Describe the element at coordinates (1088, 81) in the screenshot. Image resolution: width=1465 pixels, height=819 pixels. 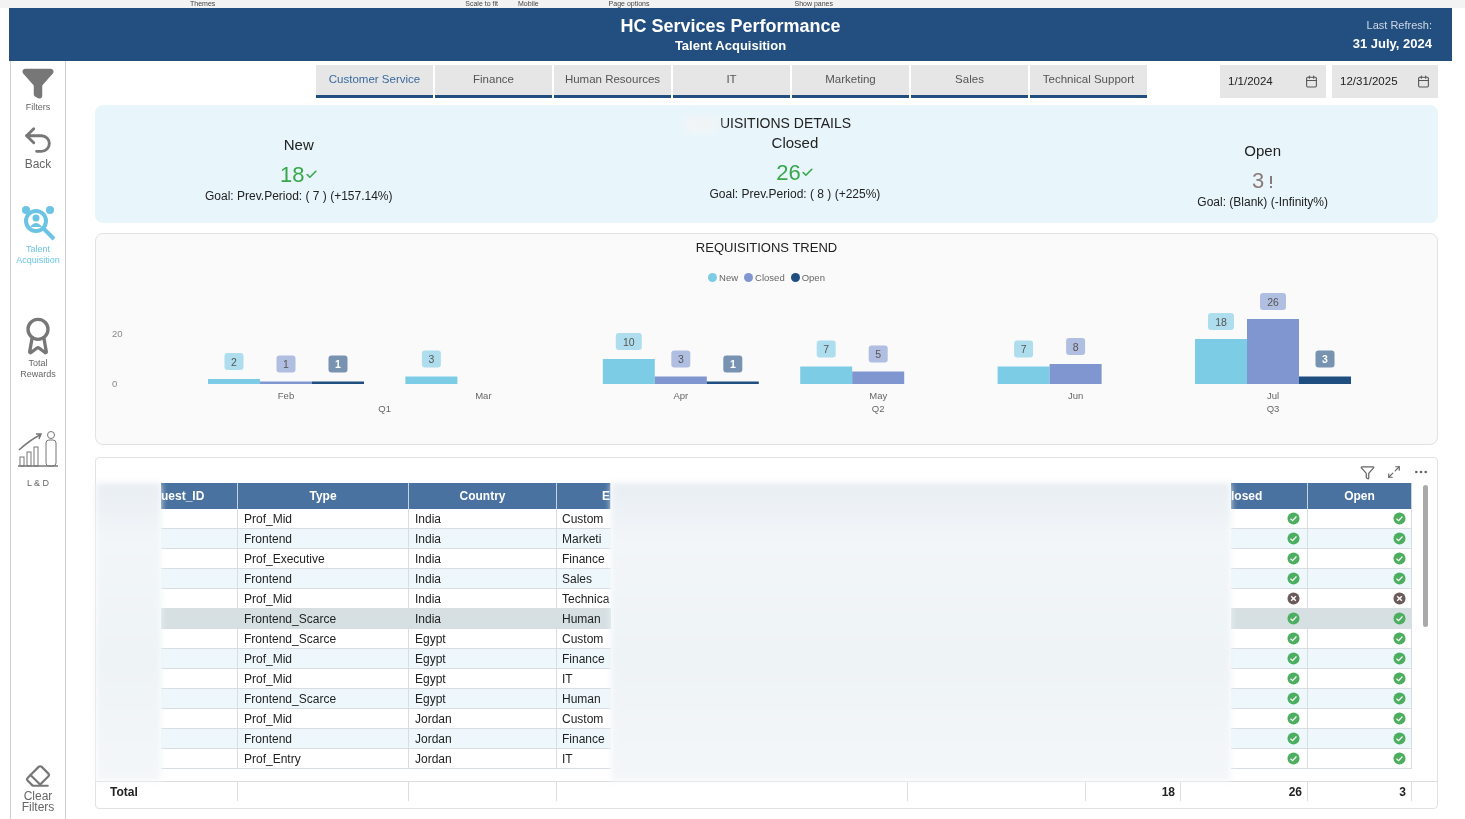
I see `department-tab: Technical Support` at that location.